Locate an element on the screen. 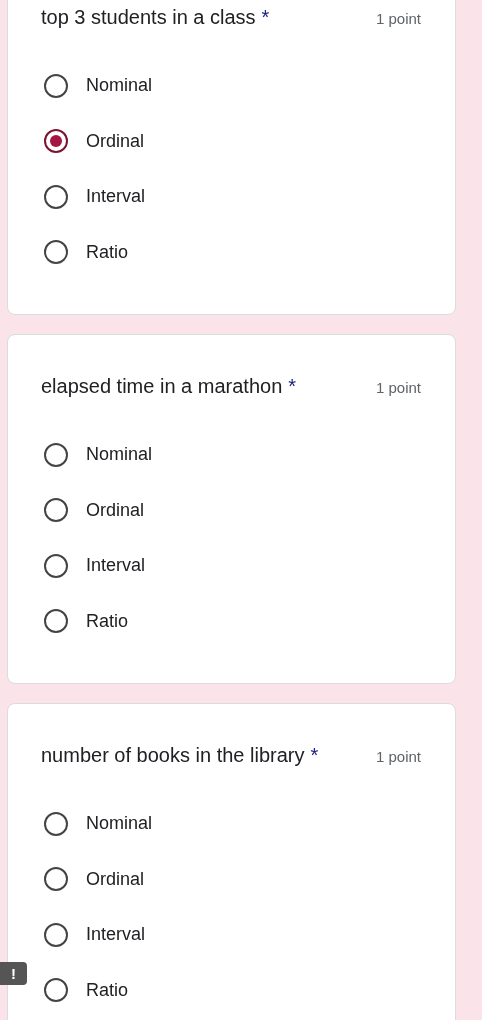 Image resolution: width=482 pixels, height=1020 pixels. feedback-badge: ! is located at coordinates (13, 973).